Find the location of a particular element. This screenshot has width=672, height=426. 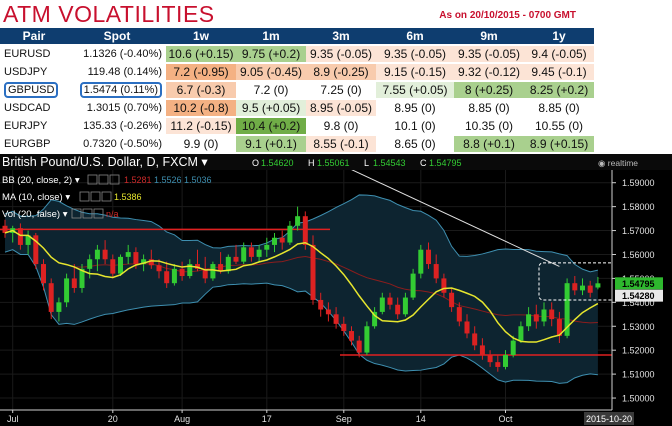

vol-cell: 8.55 (-0.1) is located at coordinates (341, 144).